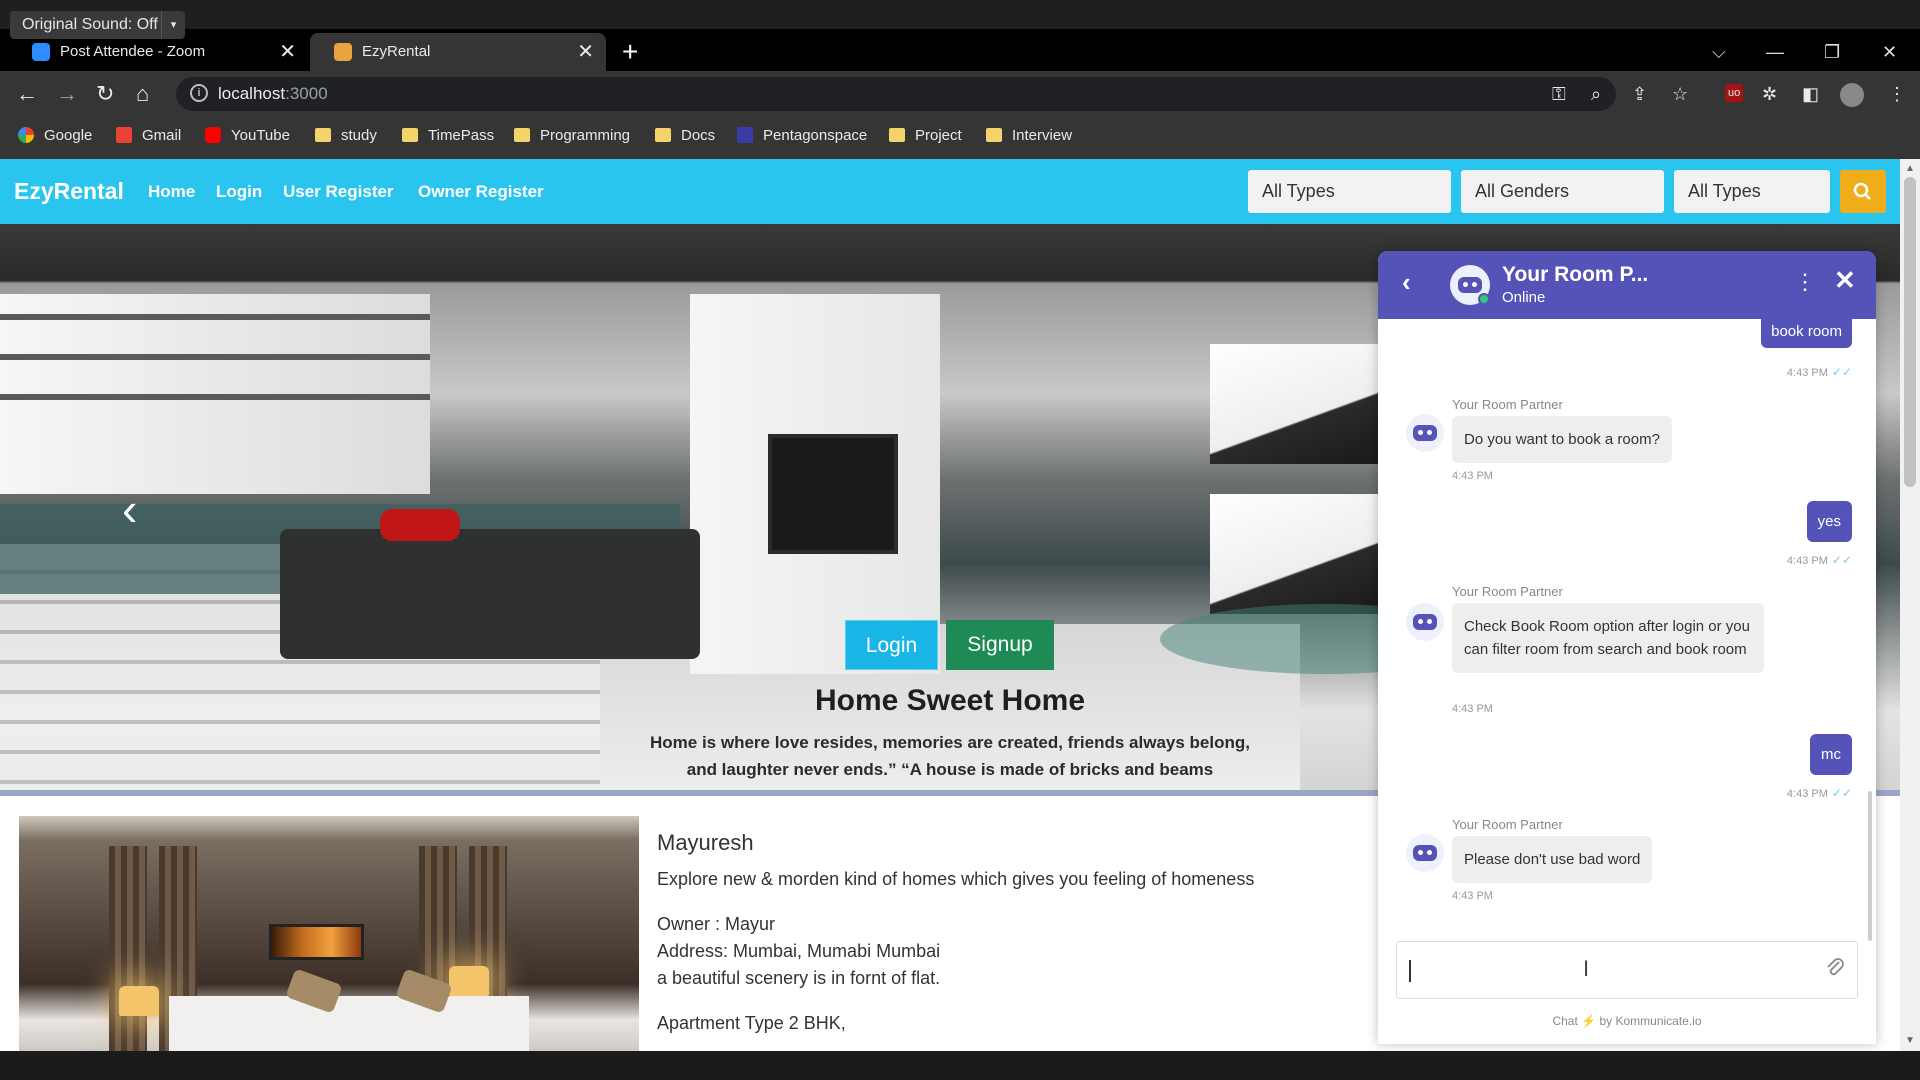 The image size is (1920, 1080). Describe the element at coordinates (1029, 136) in the screenshot. I see `bookmark-folder-interview: Interview` at that location.